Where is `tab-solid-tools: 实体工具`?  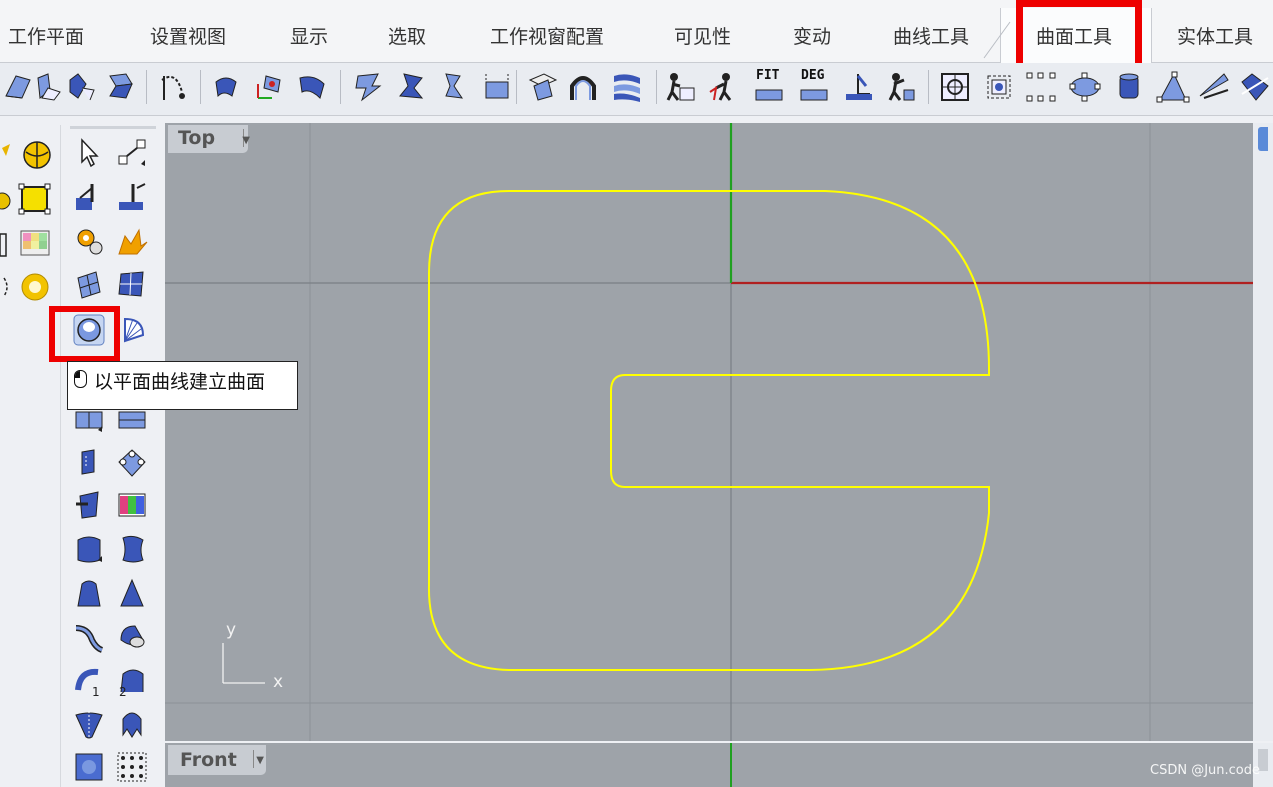 tab-solid-tools: 实体工具 is located at coordinates (1215, 35).